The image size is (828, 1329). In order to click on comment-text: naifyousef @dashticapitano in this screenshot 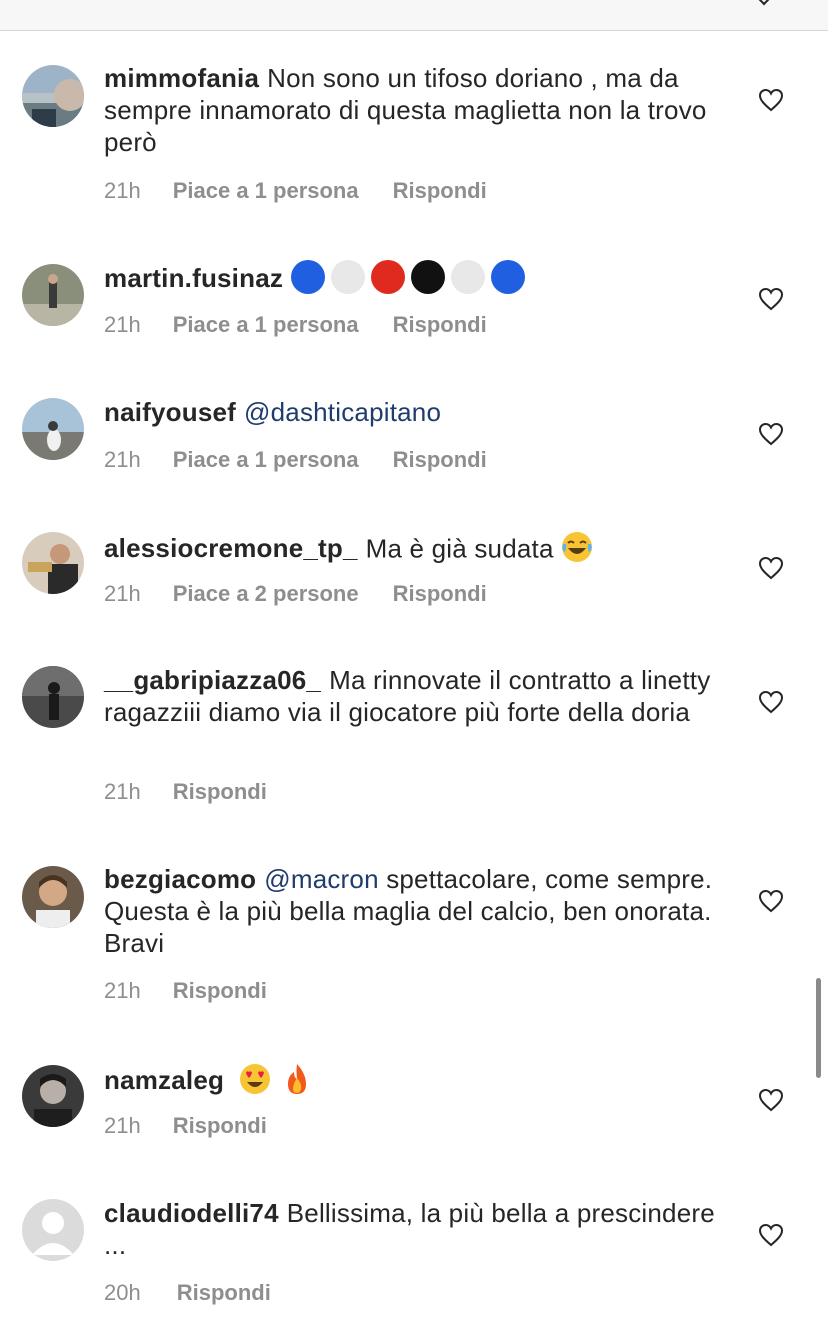, I will do `click(414, 412)`.